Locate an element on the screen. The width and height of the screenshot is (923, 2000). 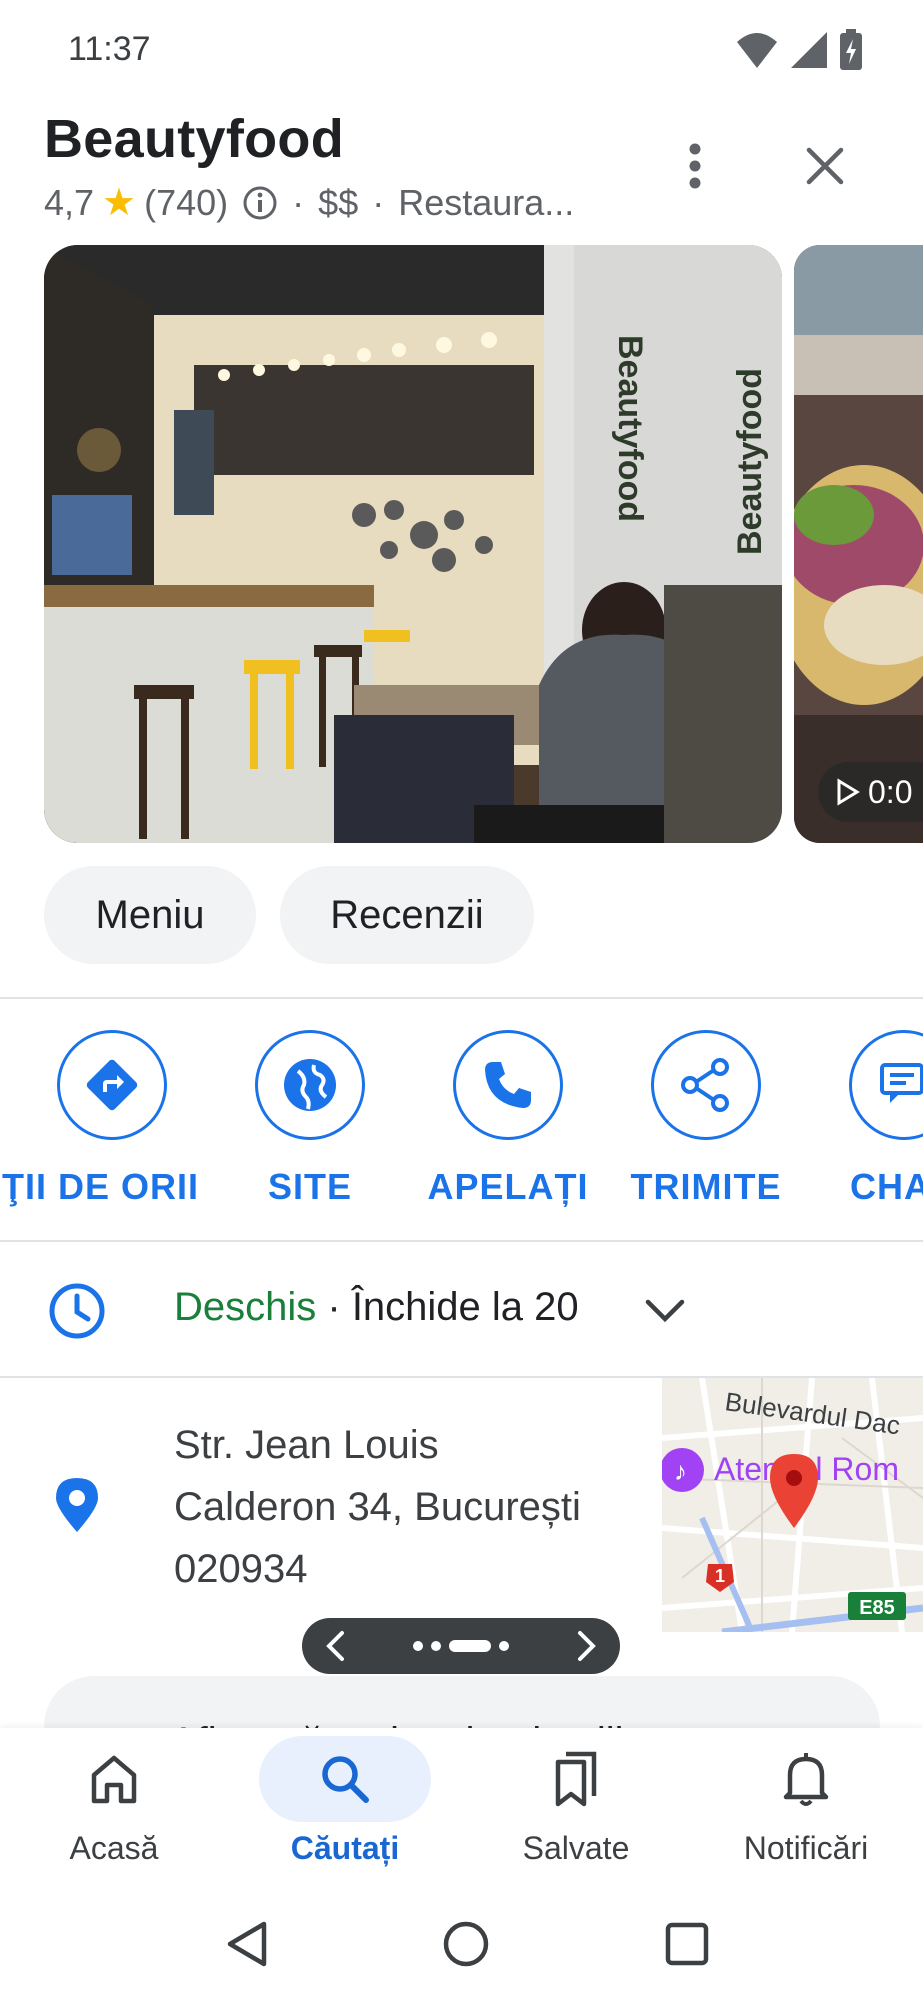
nav-notifications-label: Notificări is located at coordinates (806, 1848).